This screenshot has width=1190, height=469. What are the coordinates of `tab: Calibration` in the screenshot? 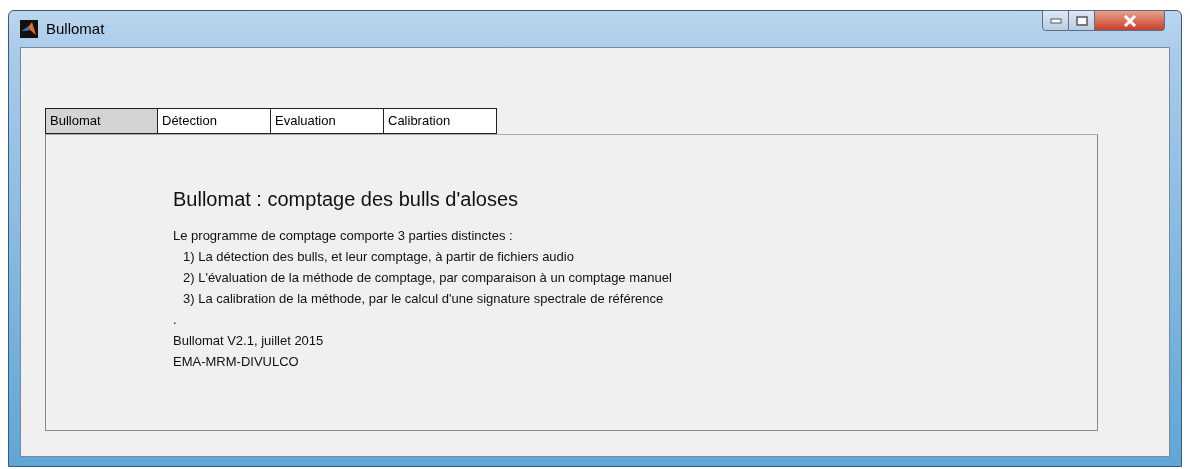 It's located at (440, 121).